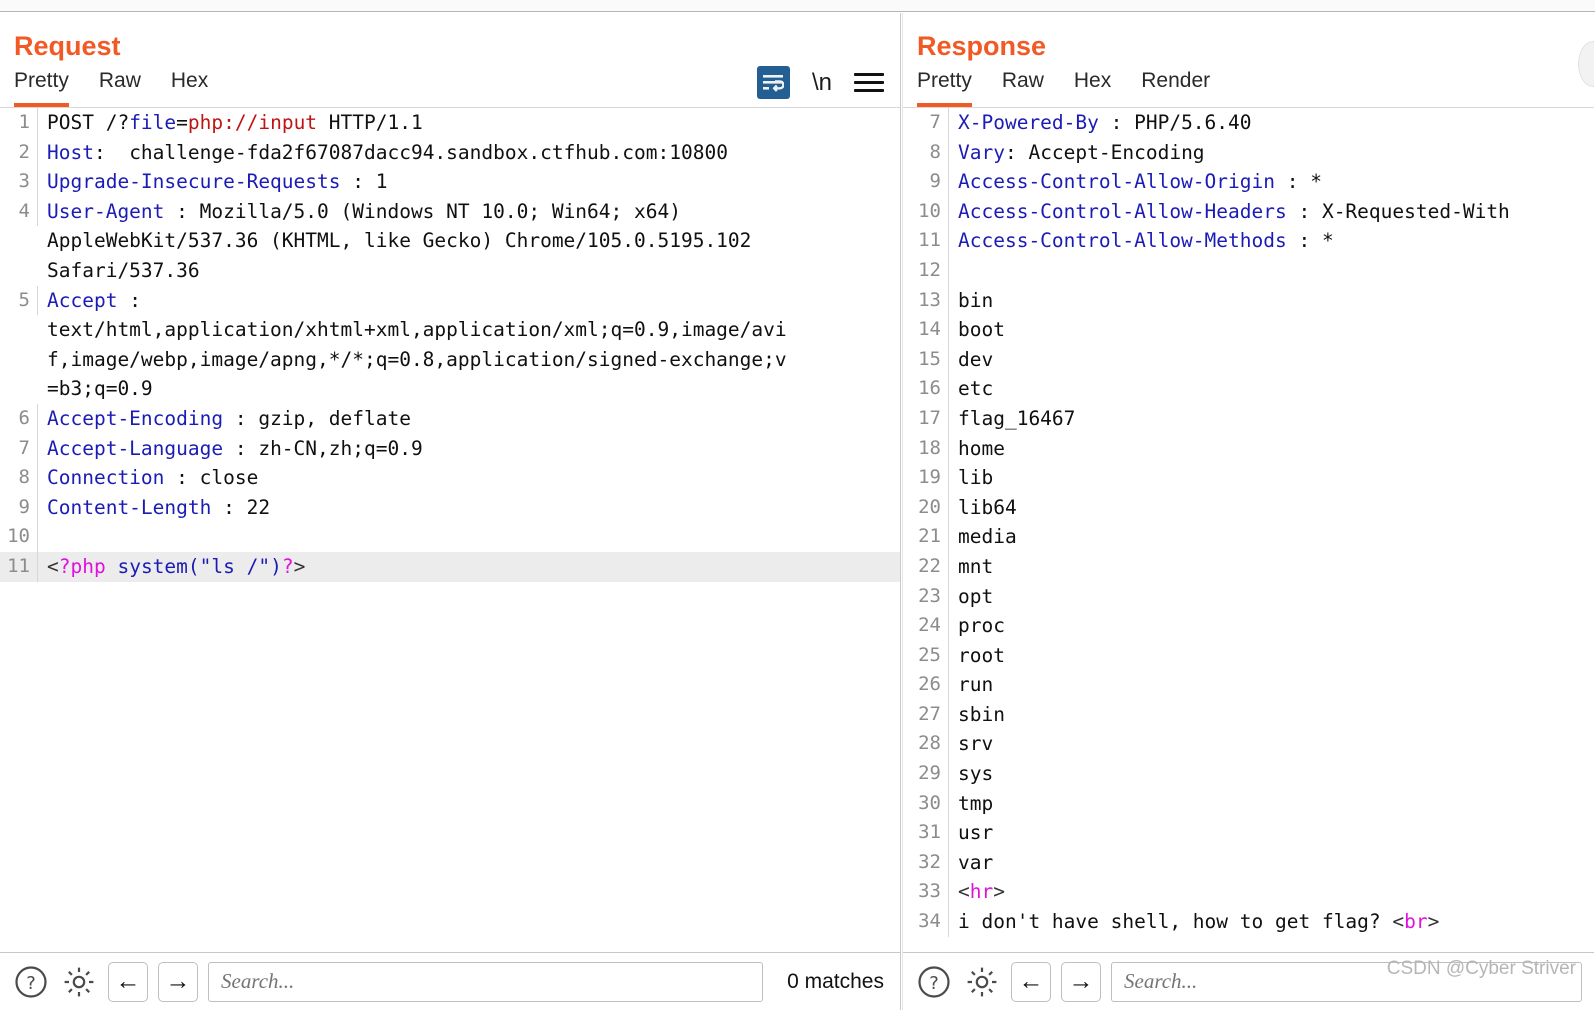 The image size is (1595, 1010). What do you see at coordinates (976, 862) in the screenshot?
I see `line-text: var` at bounding box center [976, 862].